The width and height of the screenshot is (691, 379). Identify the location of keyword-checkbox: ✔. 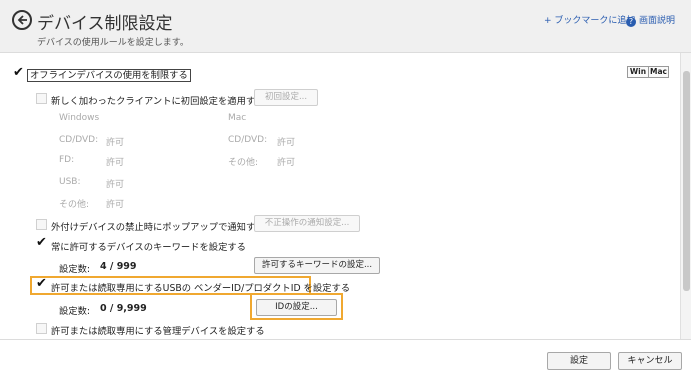
(41, 242).